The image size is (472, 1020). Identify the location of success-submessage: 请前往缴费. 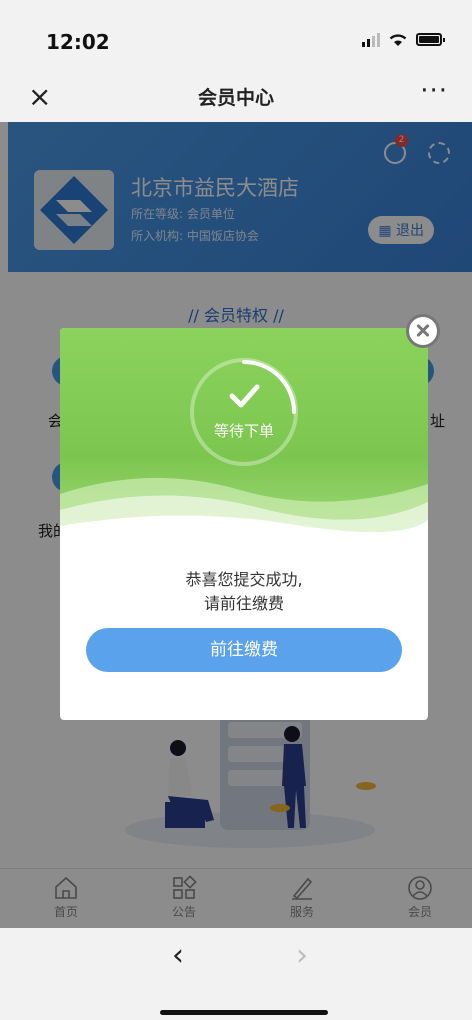
(243, 603).